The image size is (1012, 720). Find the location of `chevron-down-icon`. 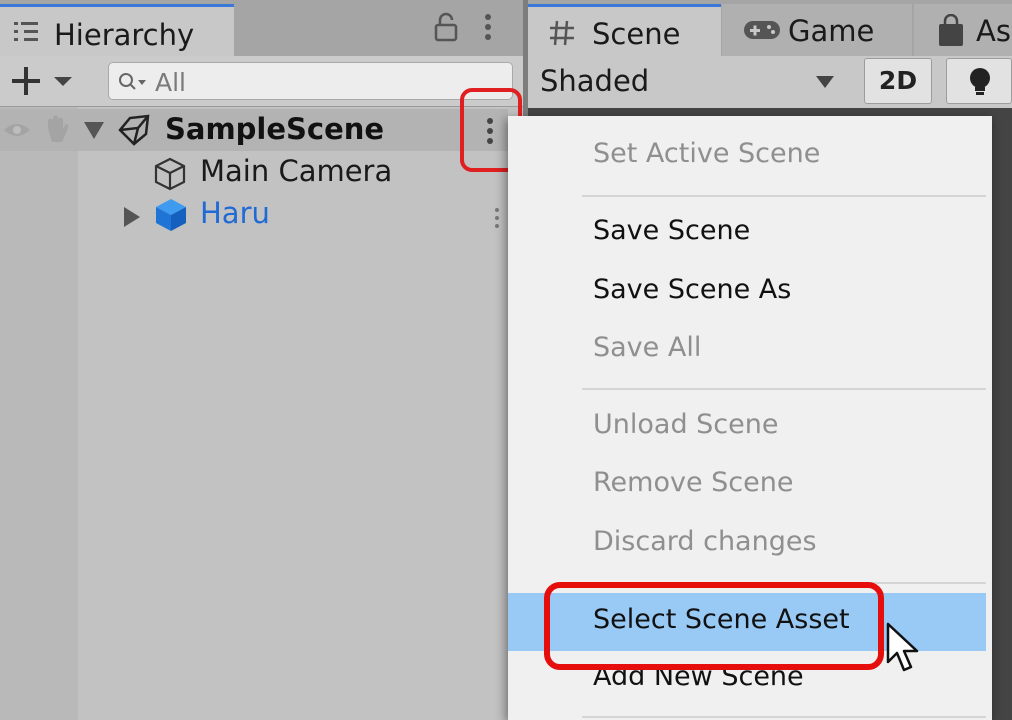

chevron-down-icon is located at coordinates (825, 82).